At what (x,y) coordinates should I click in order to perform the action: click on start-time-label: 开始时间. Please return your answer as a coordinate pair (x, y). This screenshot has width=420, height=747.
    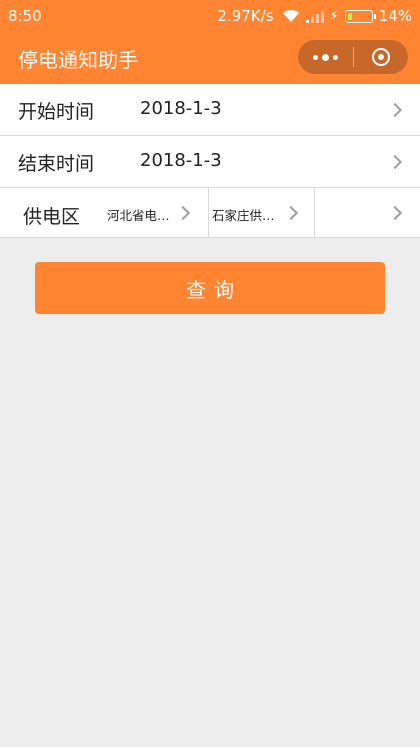
    Looking at the image, I should click on (56, 112).